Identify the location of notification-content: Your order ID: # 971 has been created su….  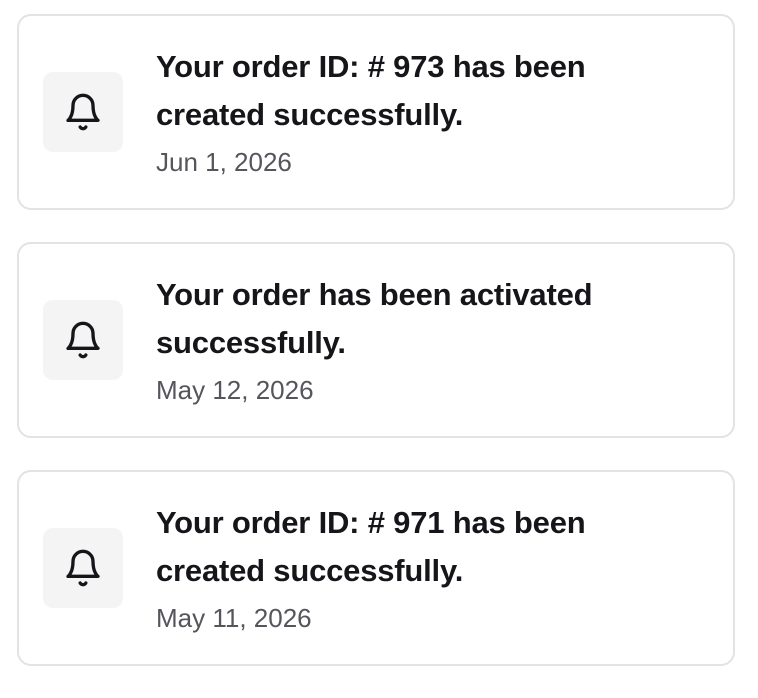
(414, 567).